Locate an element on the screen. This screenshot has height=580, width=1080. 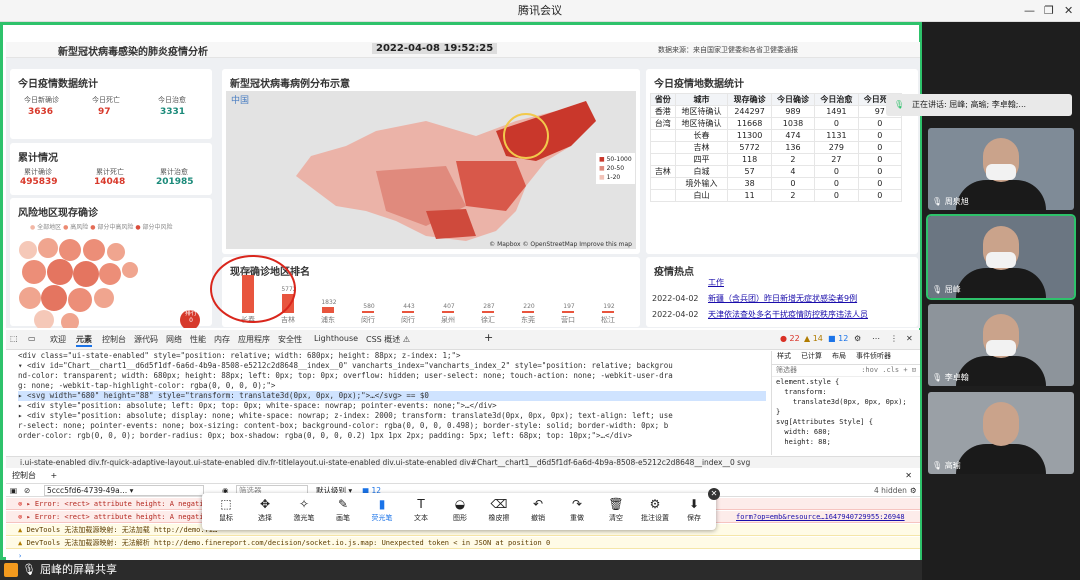
clear-console-icon: ⊘ is located at coordinates (27, 490).